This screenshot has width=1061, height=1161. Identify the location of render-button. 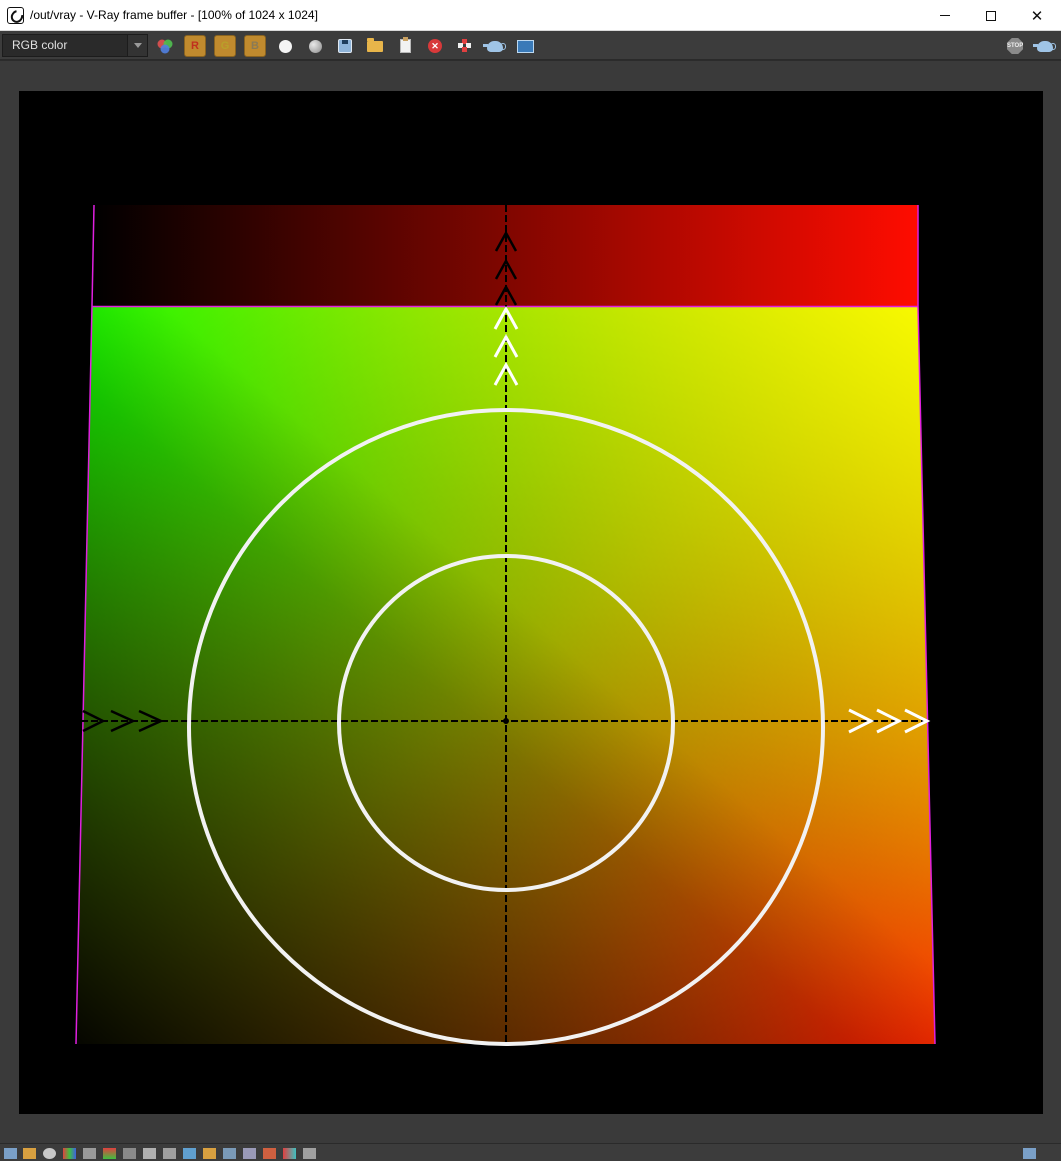
(494, 46).